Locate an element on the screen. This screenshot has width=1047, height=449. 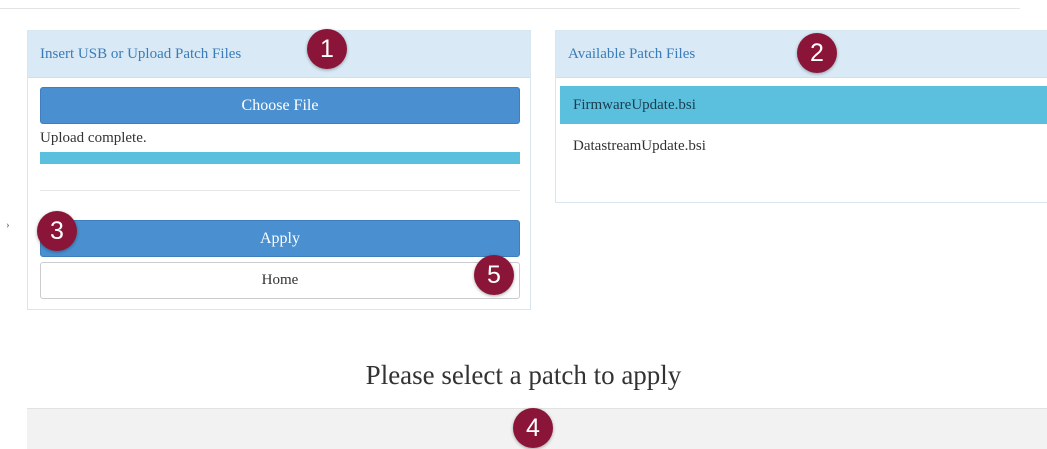
callout-badge-3: 3 is located at coordinates (57, 231).